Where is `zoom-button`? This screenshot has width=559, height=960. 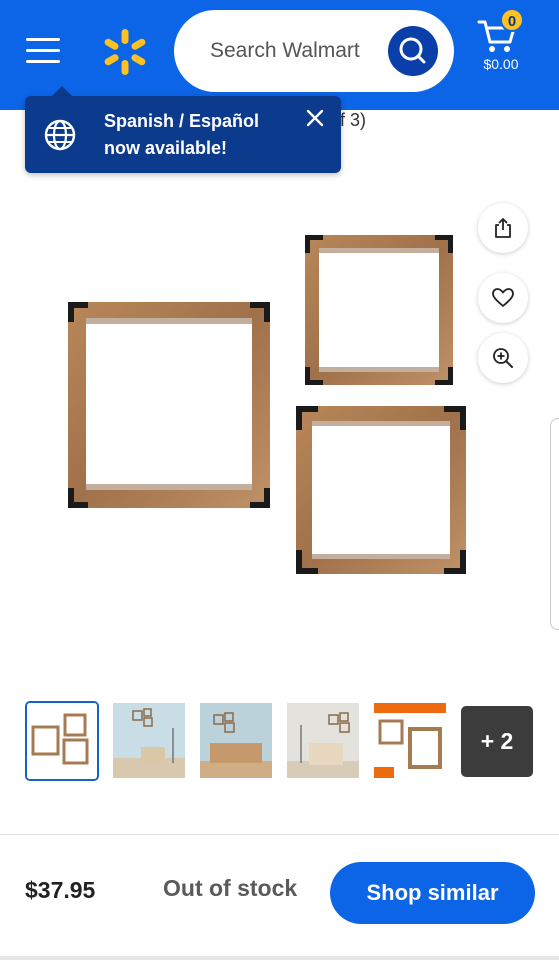
zoom-button is located at coordinates (503, 358).